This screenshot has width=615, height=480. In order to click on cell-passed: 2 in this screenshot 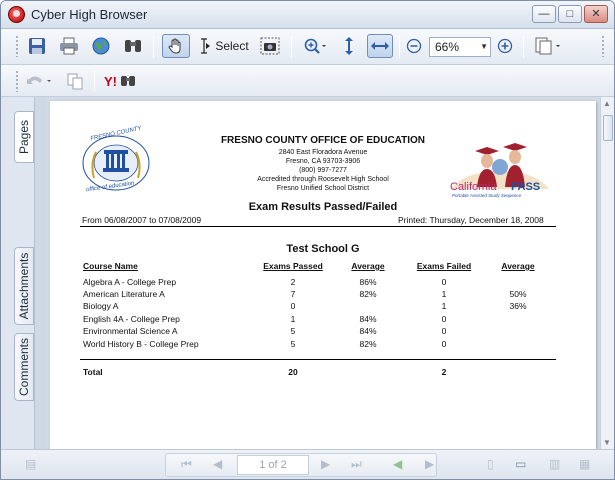, I will do `click(293, 282)`.